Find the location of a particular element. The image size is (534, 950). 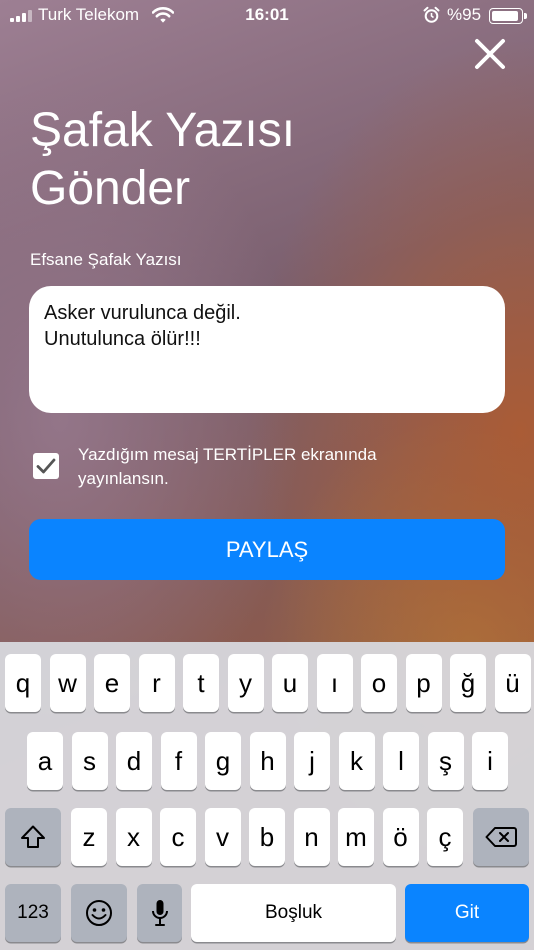

emoji-icon is located at coordinates (99, 913).